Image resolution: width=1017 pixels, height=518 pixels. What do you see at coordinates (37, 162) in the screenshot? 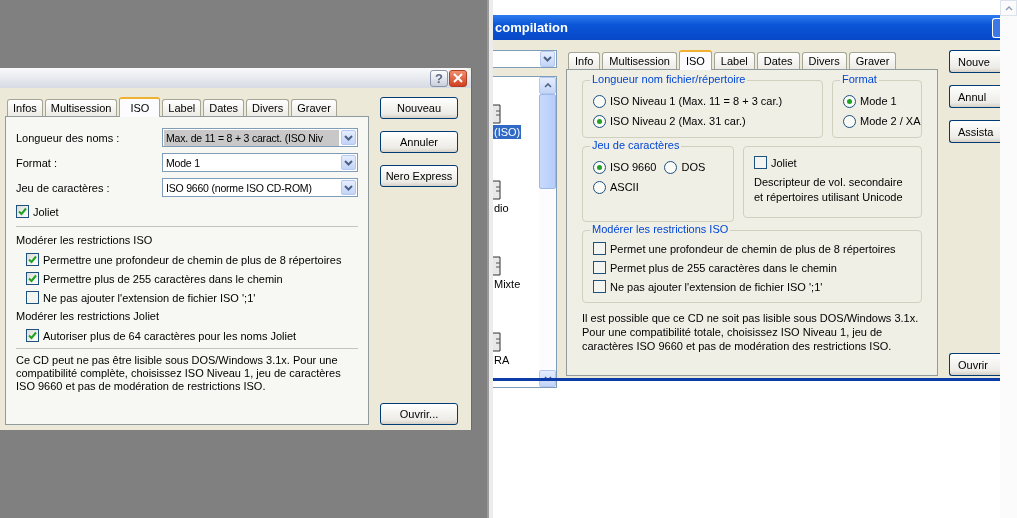
I see `field-label: Format :` at bounding box center [37, 162].